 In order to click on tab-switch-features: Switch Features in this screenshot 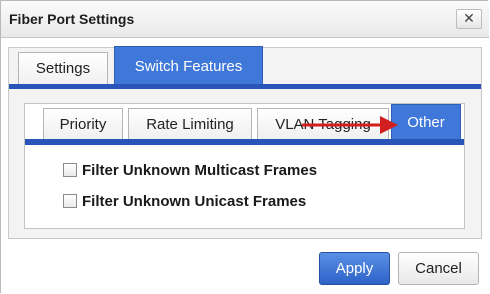, I will do `click(188, 65)`.